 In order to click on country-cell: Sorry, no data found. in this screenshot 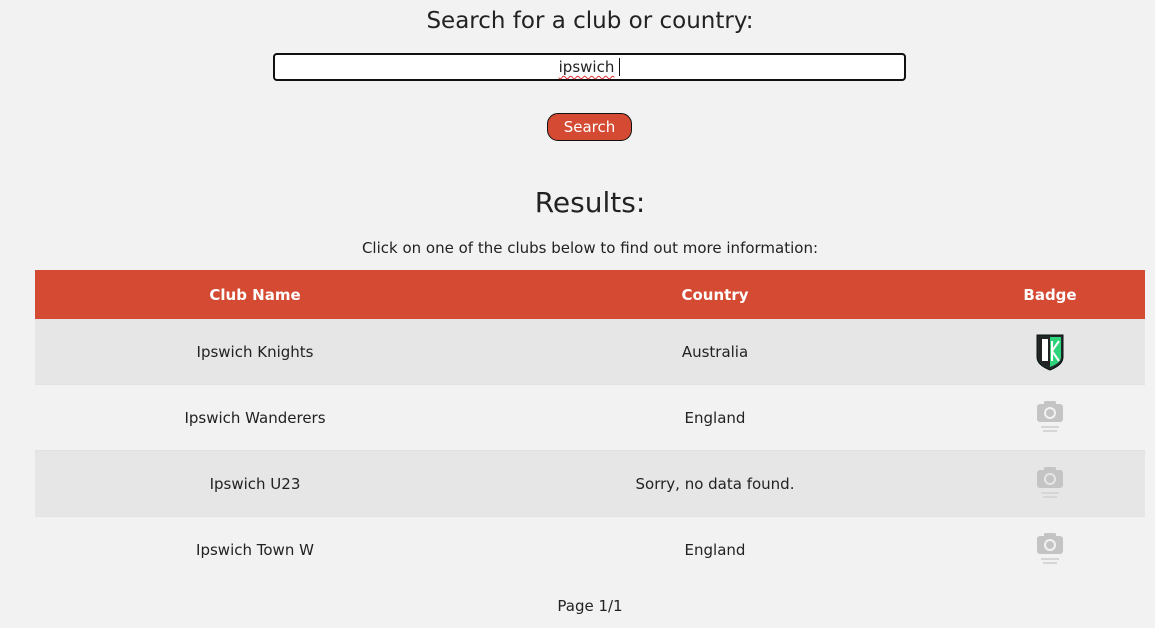, I will do `click(715, 483)`.